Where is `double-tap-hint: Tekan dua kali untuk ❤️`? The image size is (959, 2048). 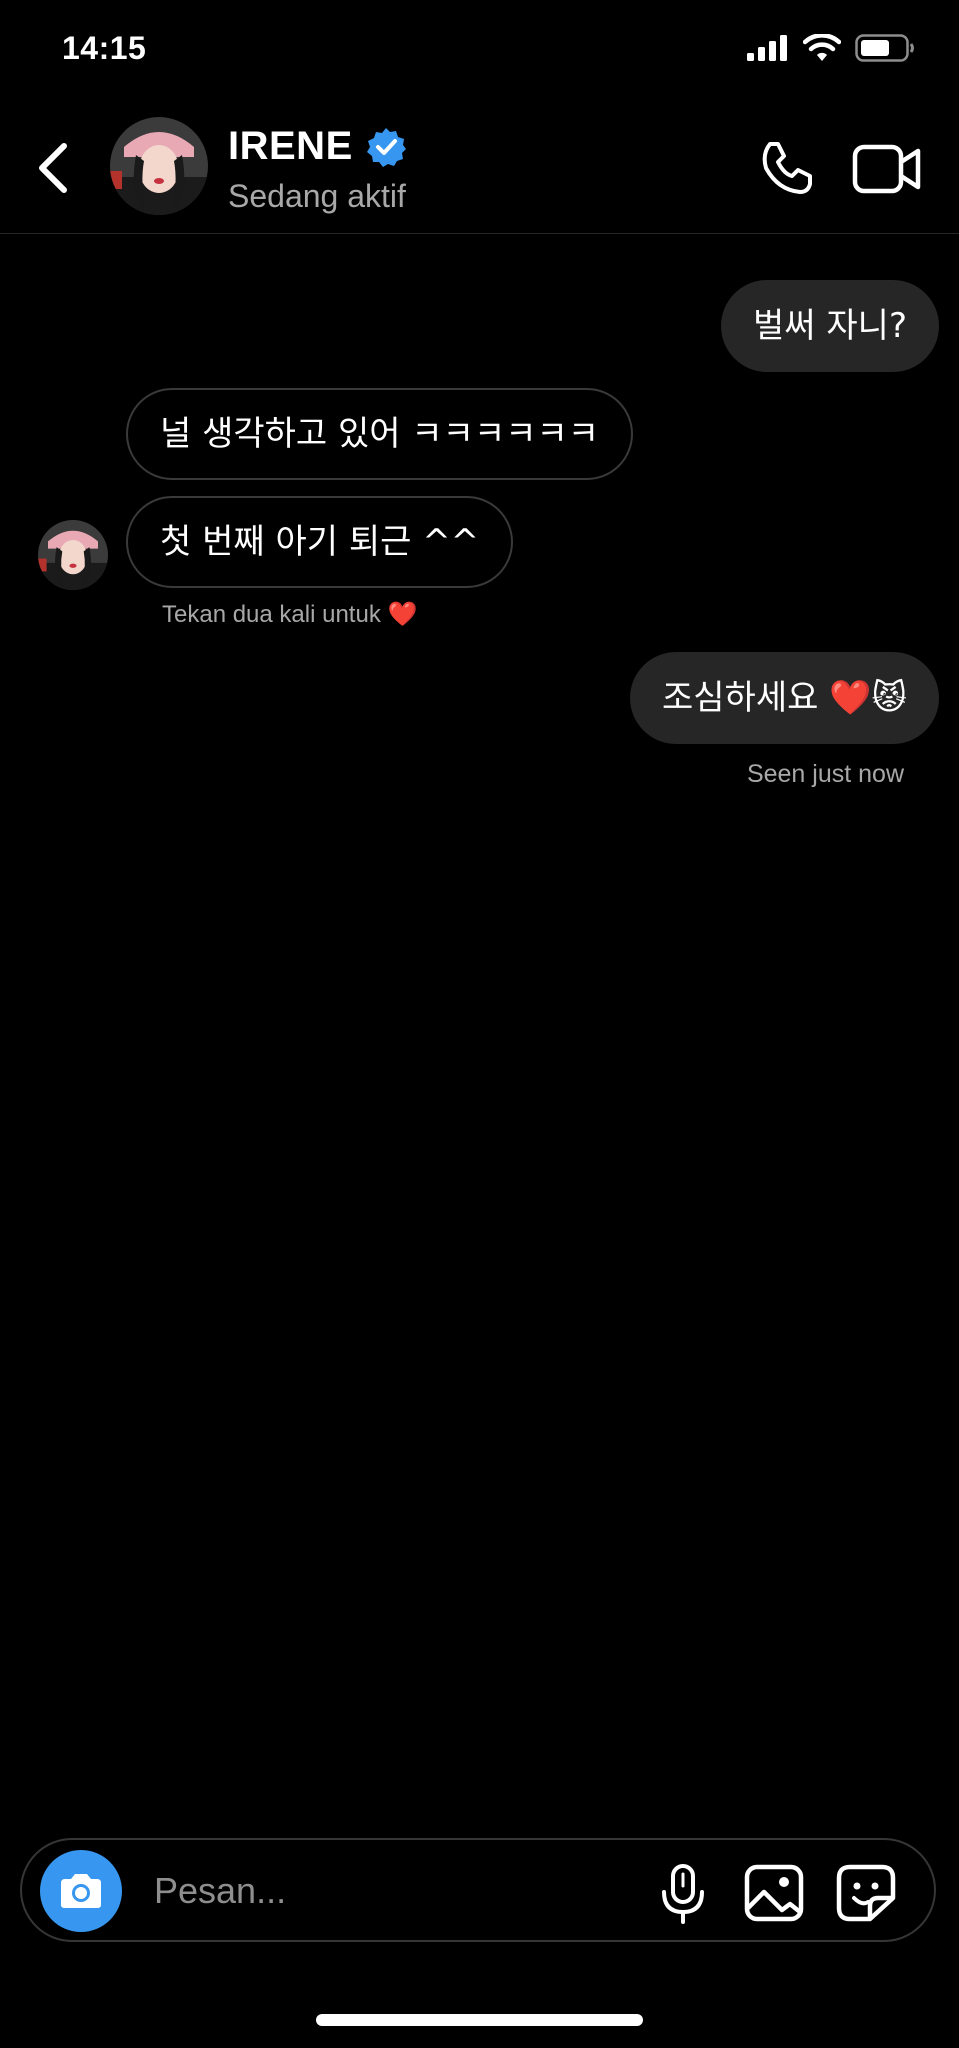
double-tap-hint: Tekan dua kali untuk ❤️ is located at coordinates (289, 614).